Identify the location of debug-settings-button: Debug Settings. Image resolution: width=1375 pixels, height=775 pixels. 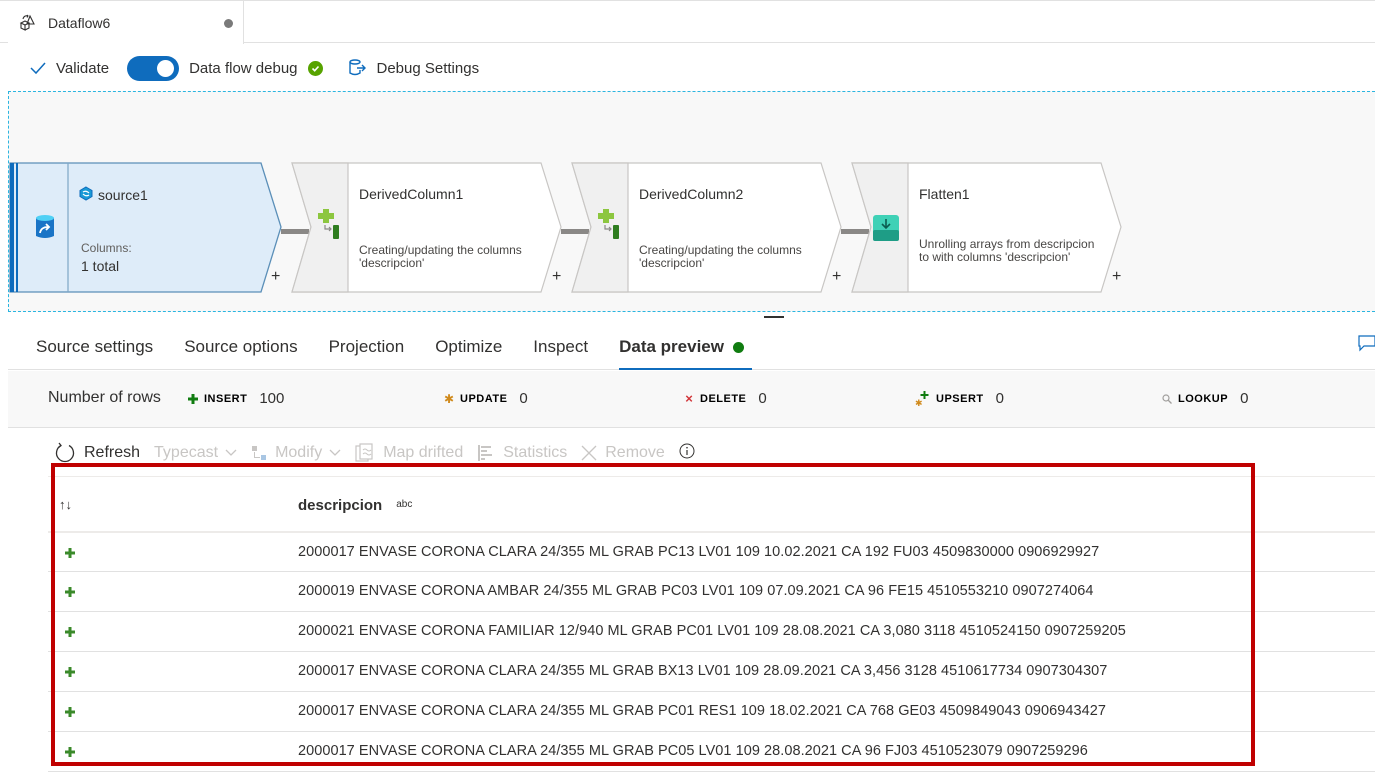
(413, 68).